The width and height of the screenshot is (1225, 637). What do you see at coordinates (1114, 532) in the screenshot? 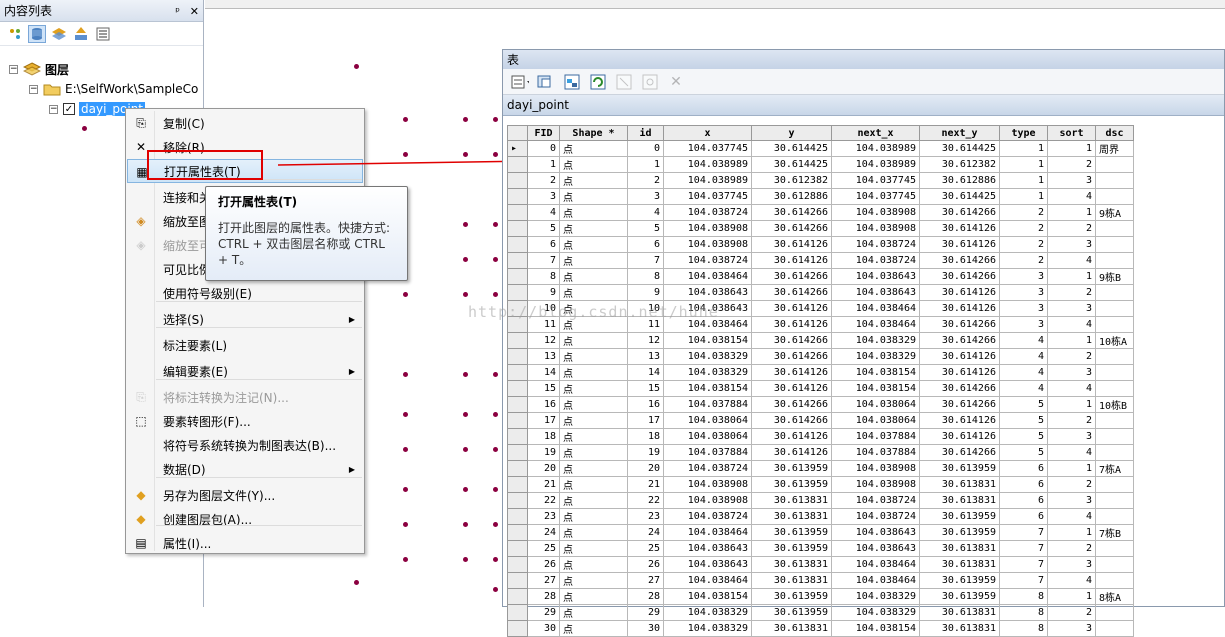
I see `table-cell: 7栋B` at bounding box center [1114, 532].